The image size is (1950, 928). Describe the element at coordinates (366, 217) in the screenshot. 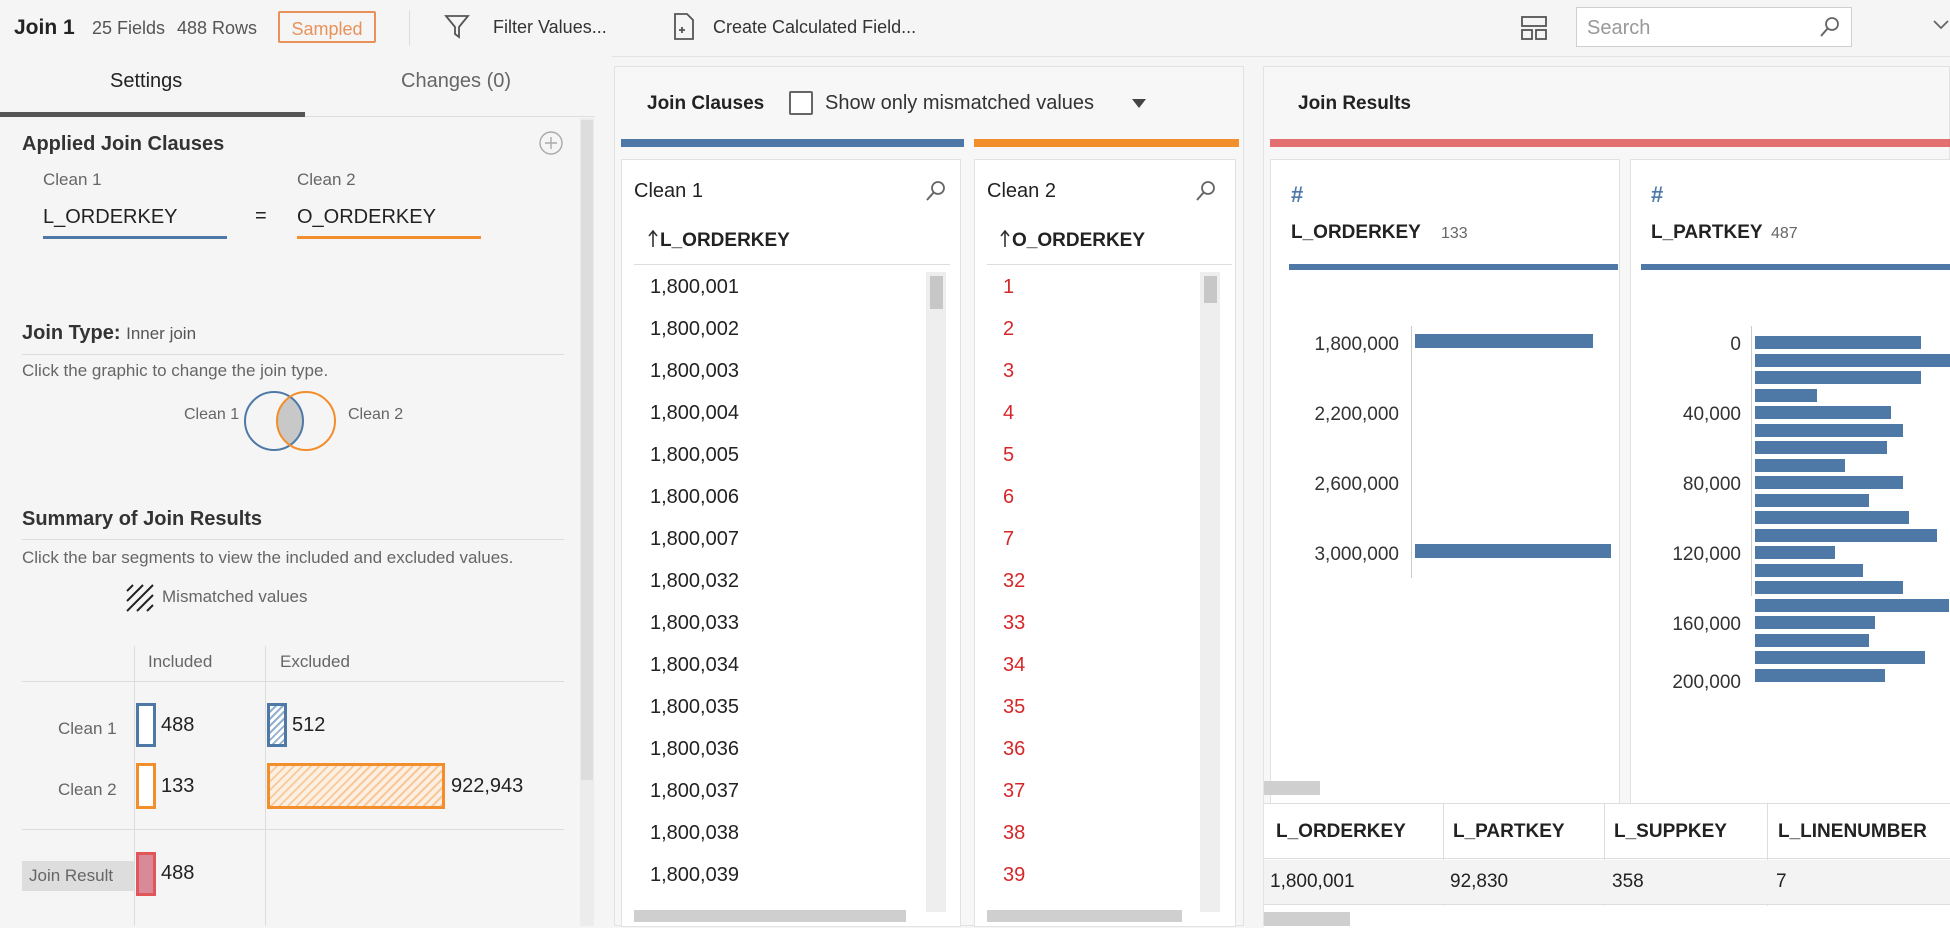

I see `clause-right-field: O_ORDERKEY` at that location.